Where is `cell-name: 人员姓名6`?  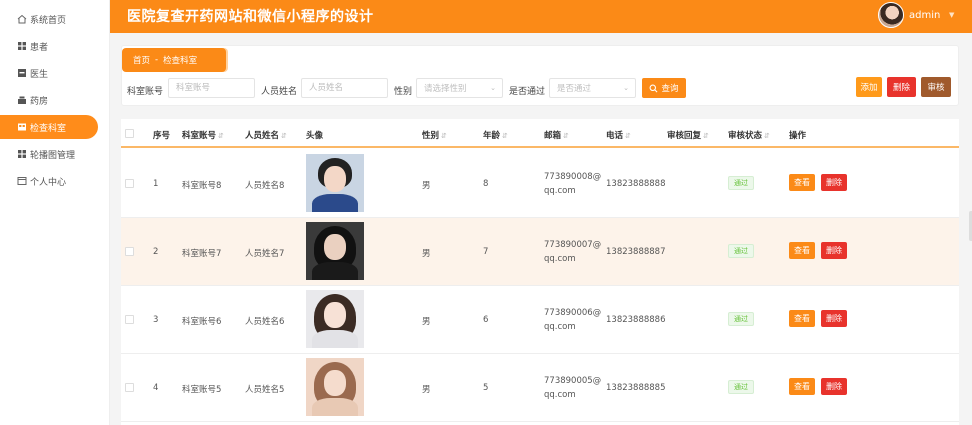 cell-name: 人员姓名6 is located at coordinates (265, 322).